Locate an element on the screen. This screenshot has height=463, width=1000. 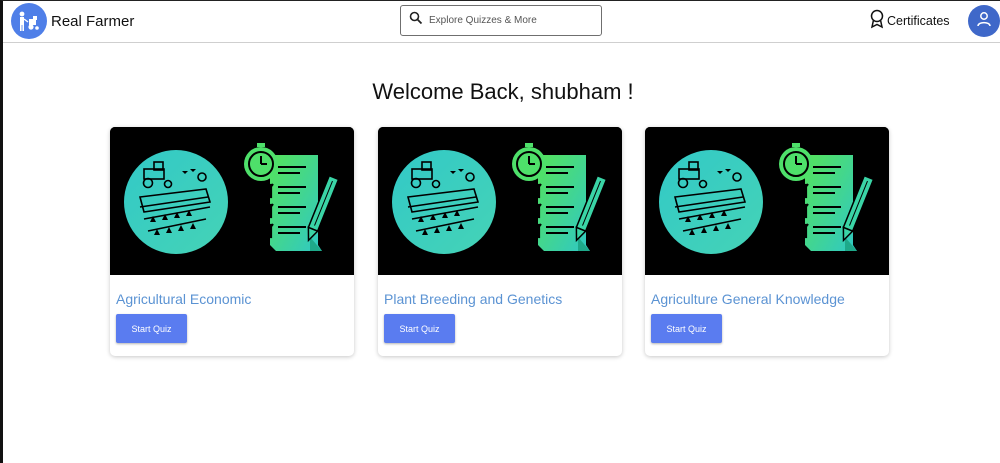
award-ribbon-icon is located at coordinates (877, 21).